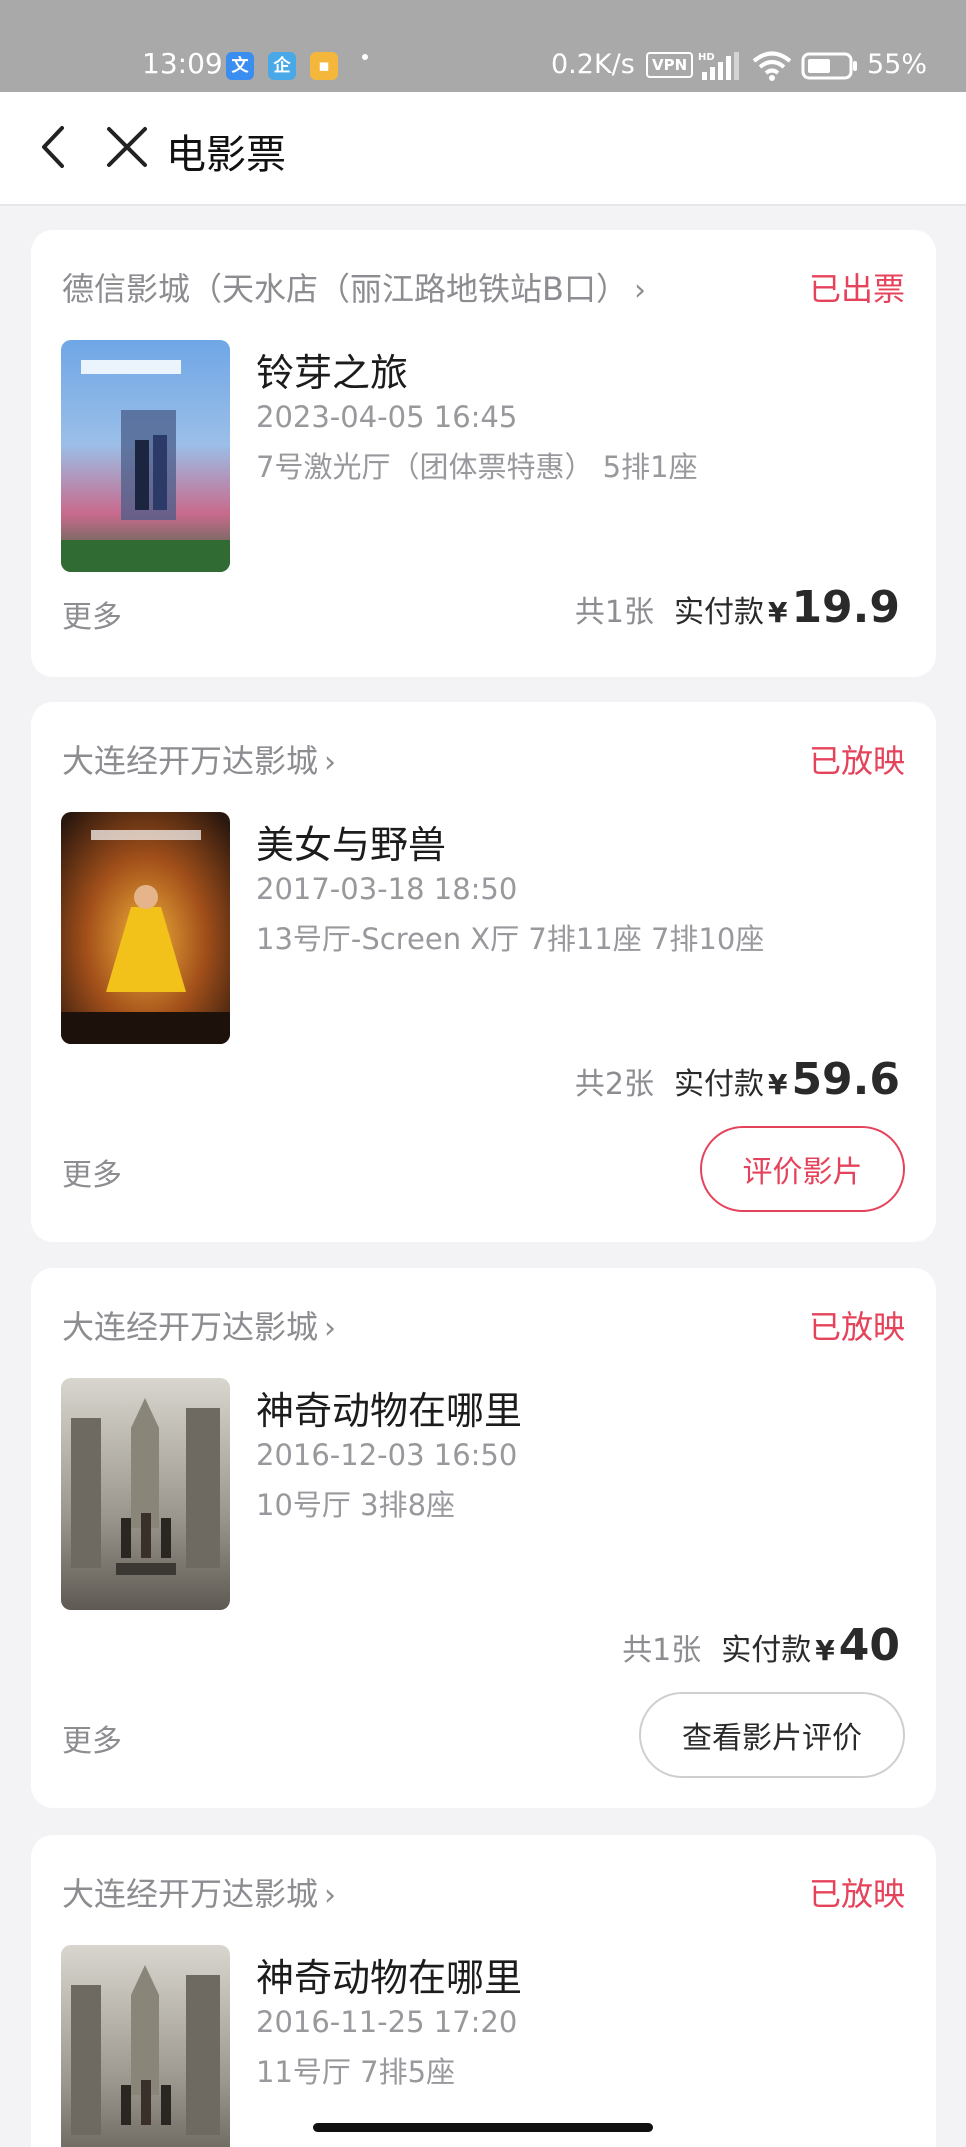  What do you see at coordinates (510, 939) in the screenshot?
I see `hall-seat-info: 13号厅-Screen X厅 7排11座 7排10座` at bounding box center [510, 939].